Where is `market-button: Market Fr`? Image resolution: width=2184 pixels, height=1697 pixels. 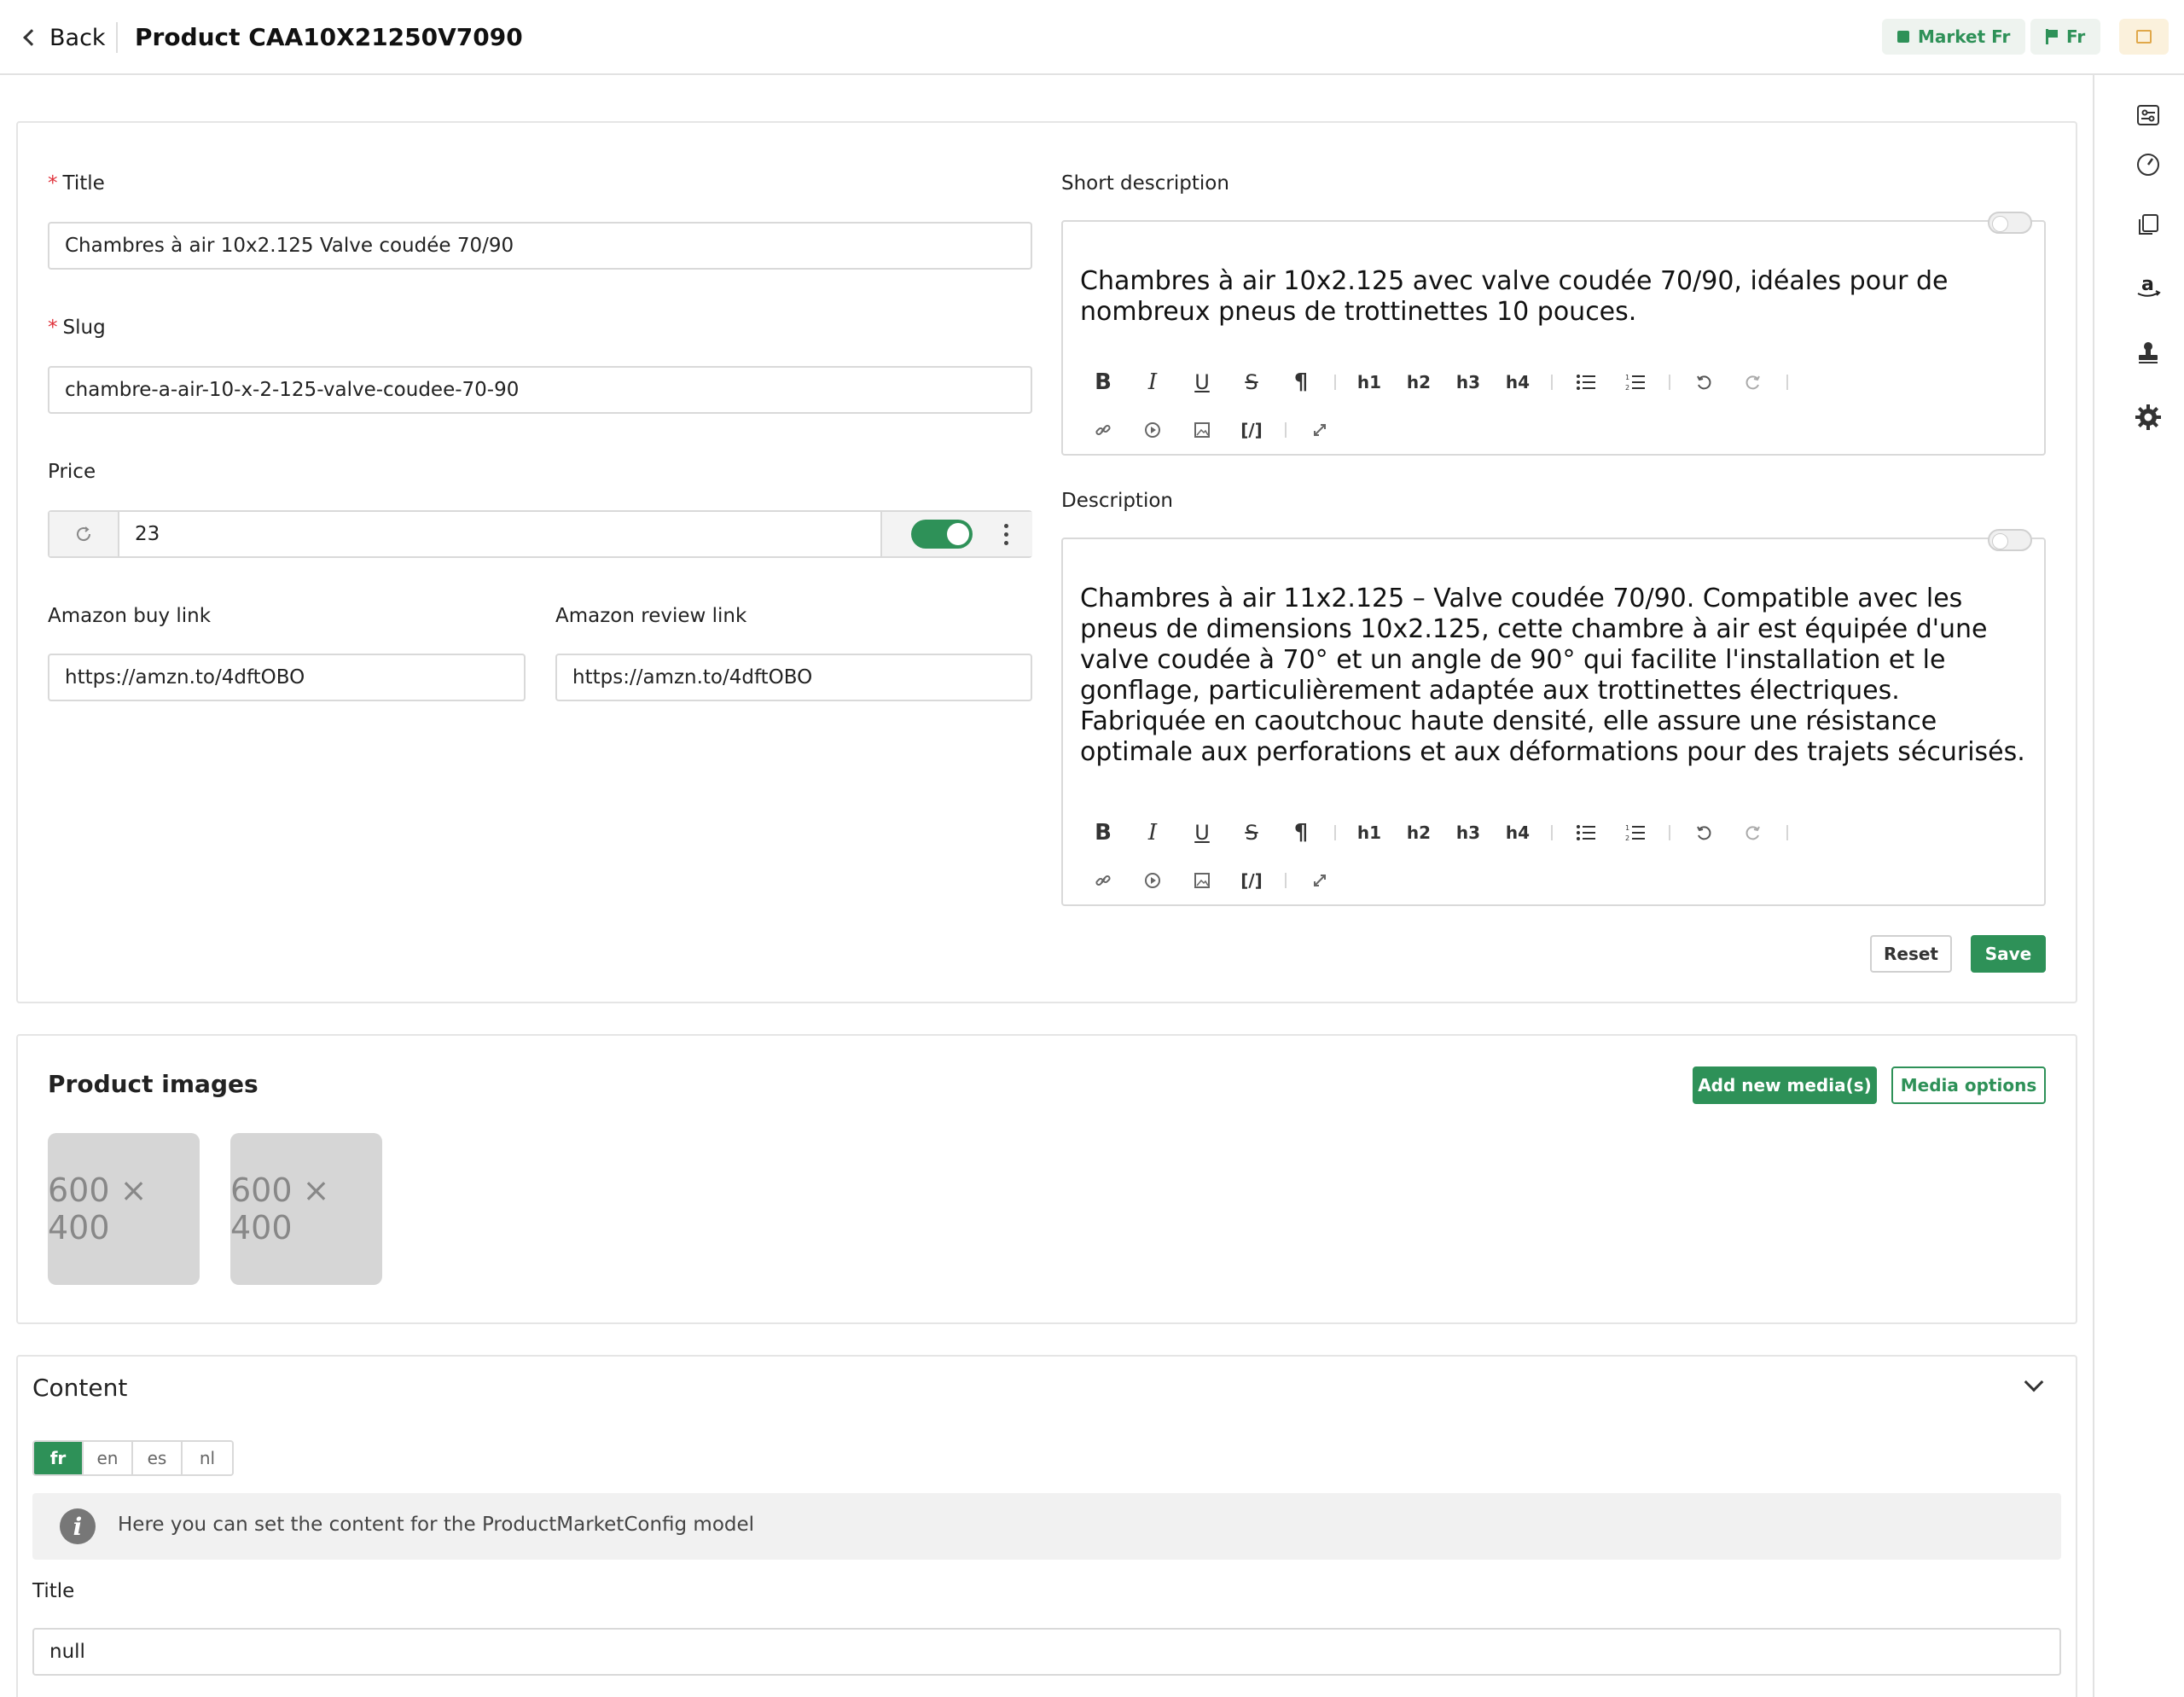 market-button: Market Fr is located at coordinates (1954, 37).